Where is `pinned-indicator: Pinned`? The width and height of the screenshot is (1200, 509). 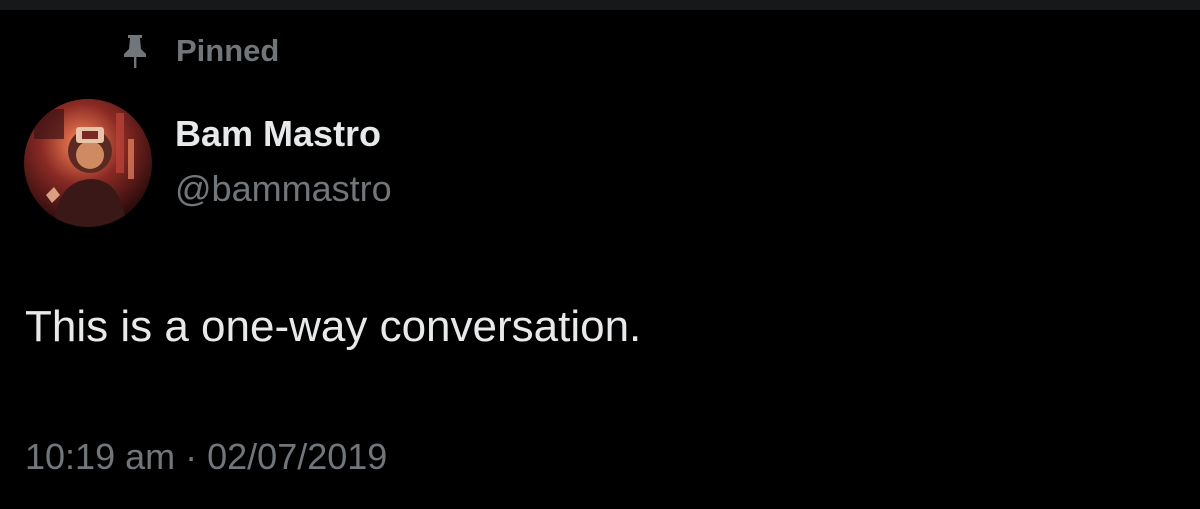 pinned-indicator: Pinned is located at coordinates (199, 51).